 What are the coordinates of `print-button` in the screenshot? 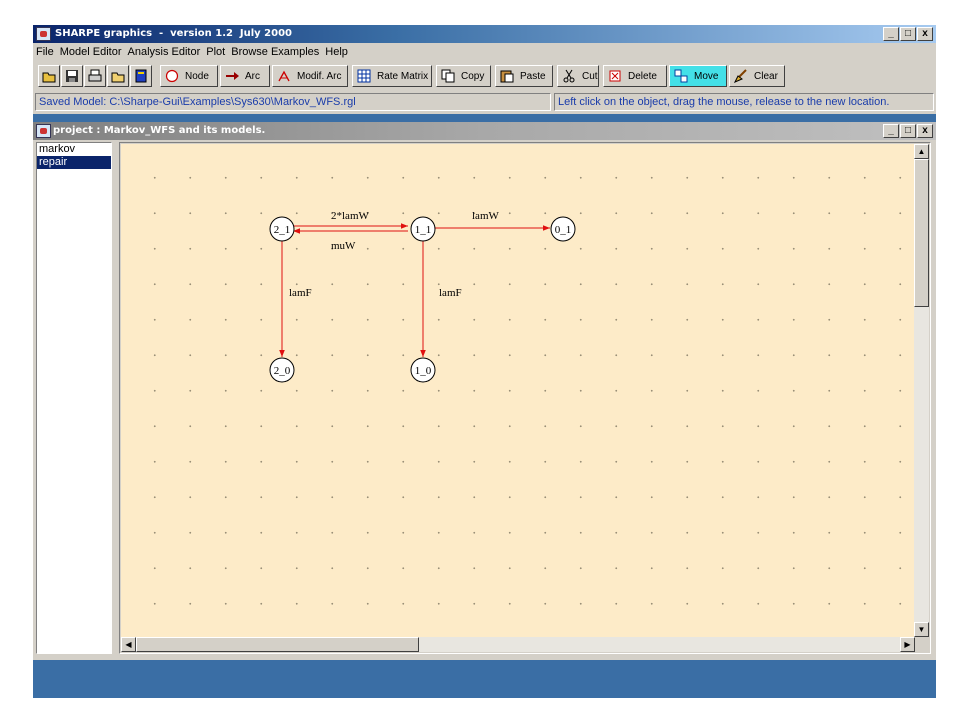 It's located at (95, 76).